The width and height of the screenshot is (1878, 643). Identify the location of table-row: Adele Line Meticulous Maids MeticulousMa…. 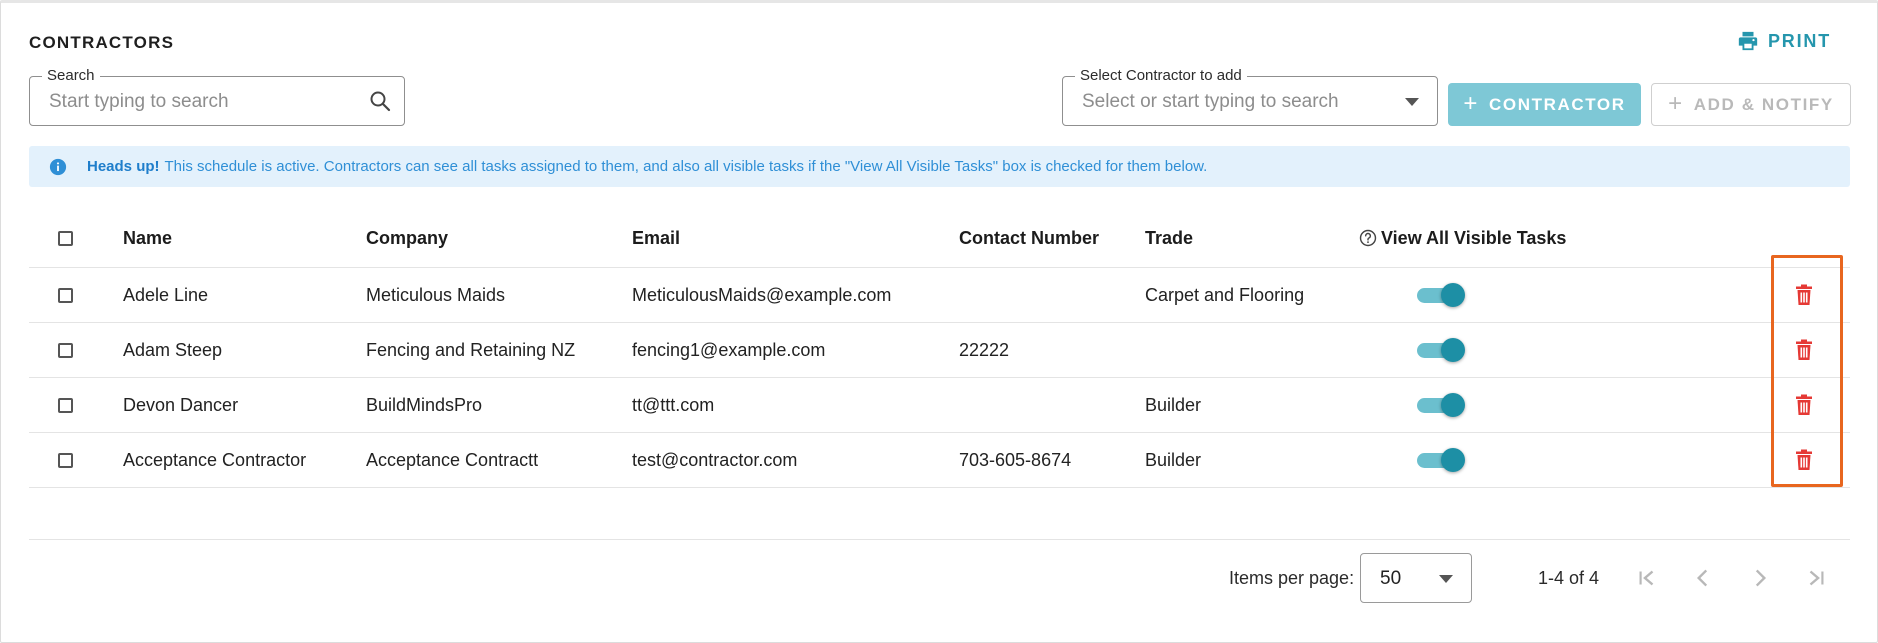
(939, 295).